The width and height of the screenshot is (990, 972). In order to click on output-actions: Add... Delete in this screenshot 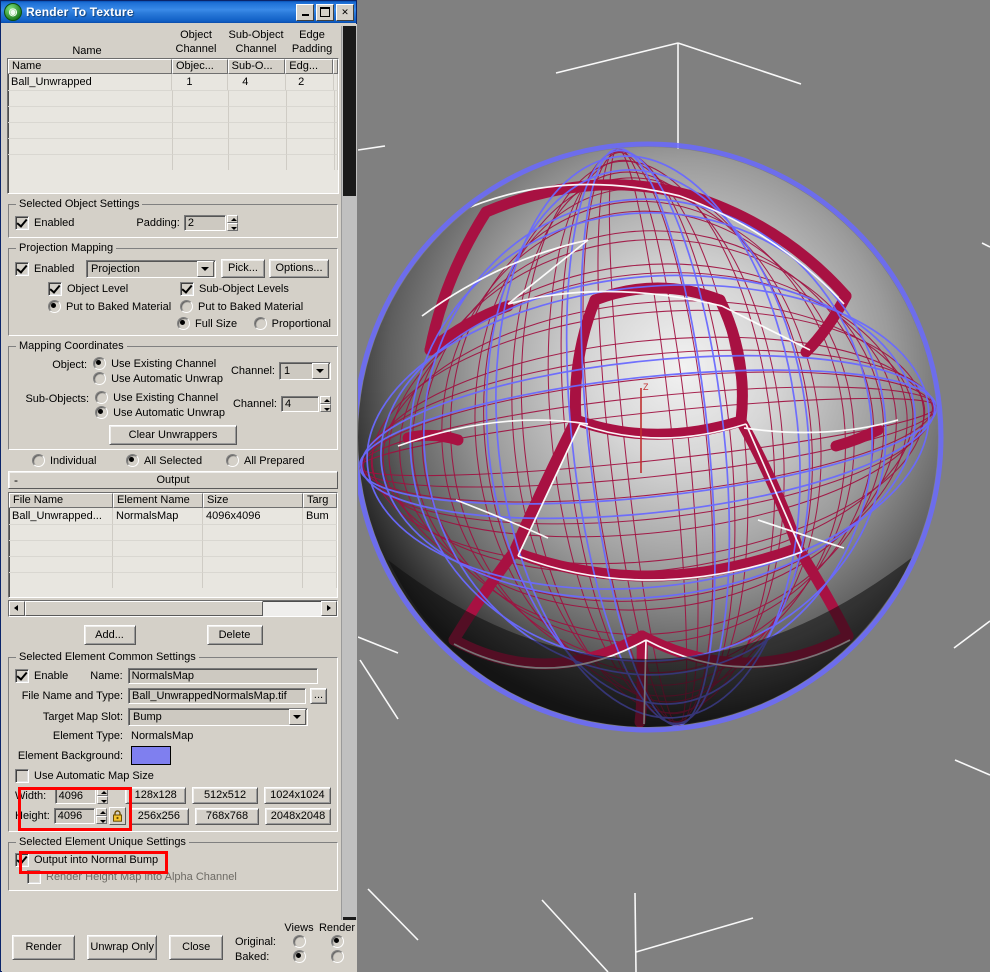, I will do `click(173, 635)`.